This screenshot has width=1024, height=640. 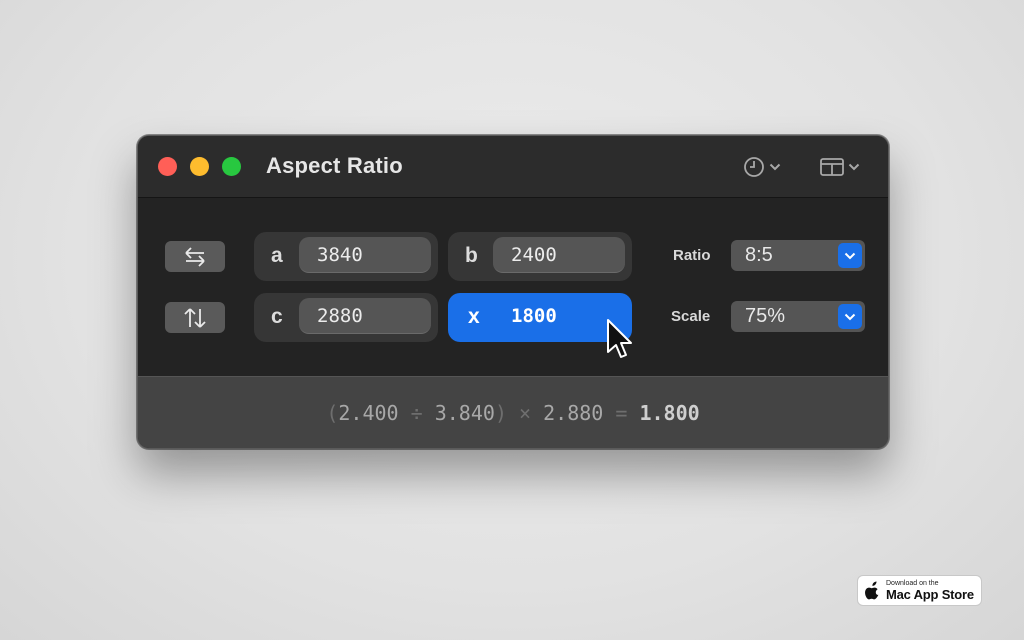 I want to click on field-c-input: 2880, so click(x=365, y=316).